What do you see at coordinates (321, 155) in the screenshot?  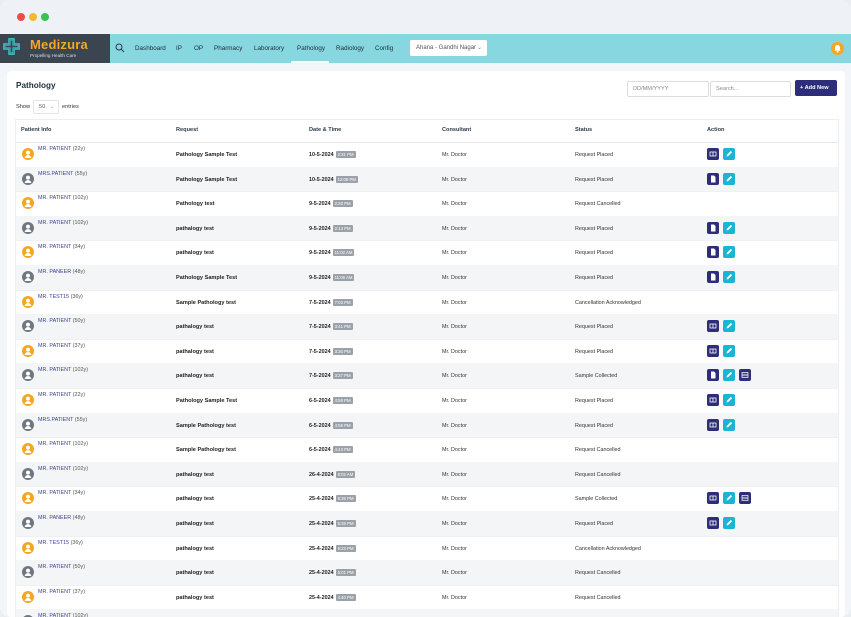 I see `request-date: 10-5-2024` at bounding box center [321, 155].